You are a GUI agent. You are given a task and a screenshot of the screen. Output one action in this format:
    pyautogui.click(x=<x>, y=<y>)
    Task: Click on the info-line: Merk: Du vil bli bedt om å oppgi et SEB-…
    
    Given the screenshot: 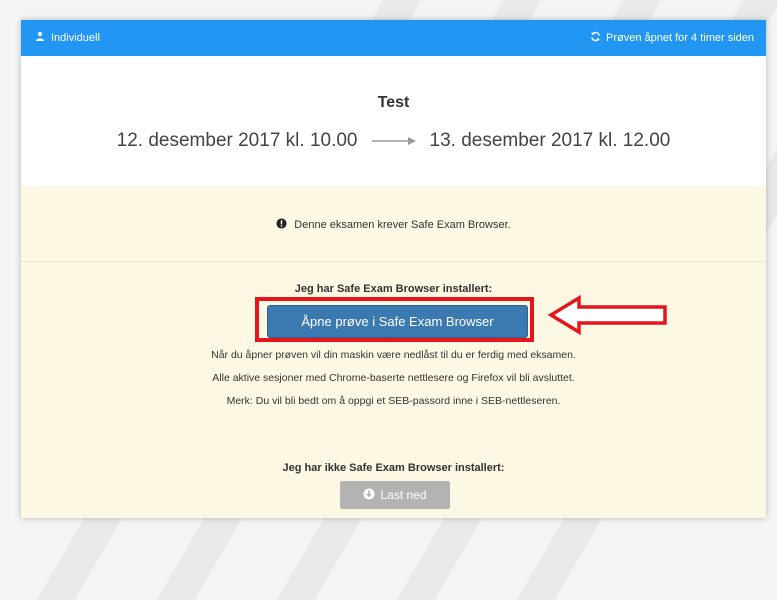 What is the action you would take?
    pyautogui.click(x=393, y=401)
    